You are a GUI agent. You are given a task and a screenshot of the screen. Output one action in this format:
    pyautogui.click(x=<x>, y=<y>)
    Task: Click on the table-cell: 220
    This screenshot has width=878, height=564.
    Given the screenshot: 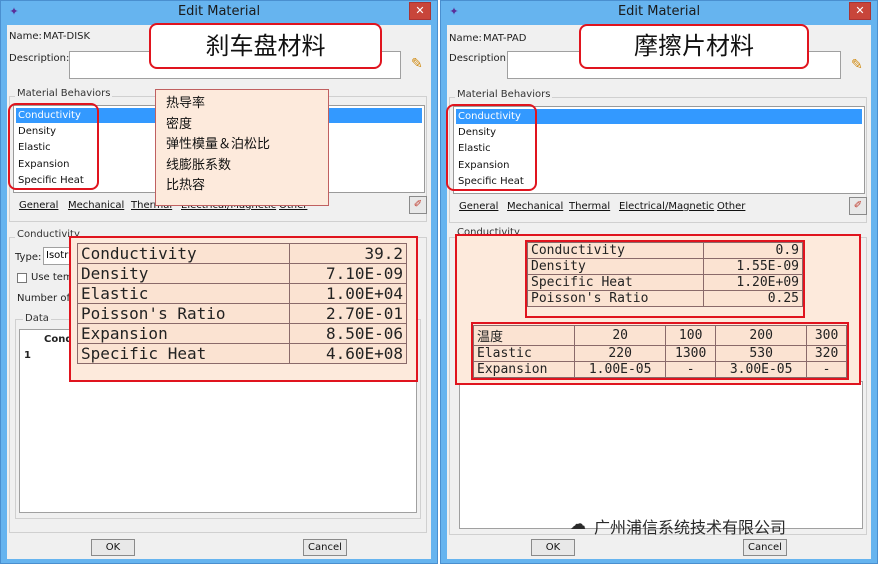 What is the action you would take?
    pyautogui.click(x=620, y=353)
    